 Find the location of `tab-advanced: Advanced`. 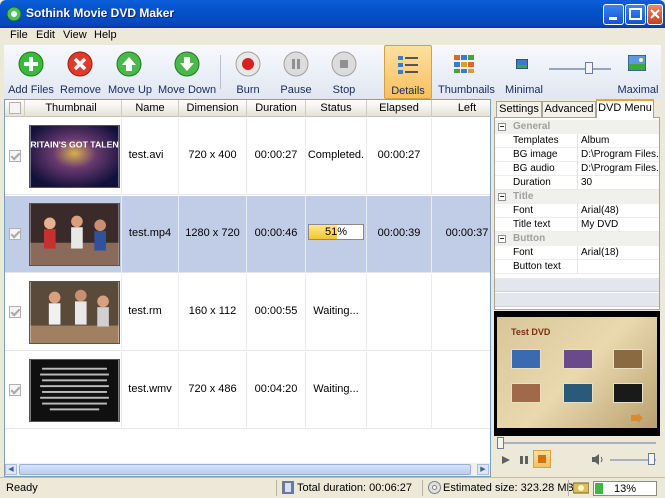

tab-advanced: Advanced is located at coordinates (569, 109).